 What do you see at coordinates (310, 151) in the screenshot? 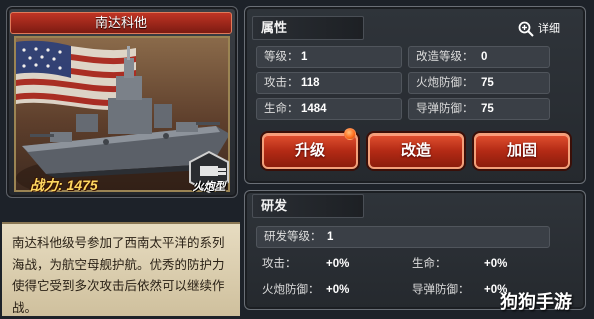
I see `upgrade-button: 升级` at bounding box center [310, 151].